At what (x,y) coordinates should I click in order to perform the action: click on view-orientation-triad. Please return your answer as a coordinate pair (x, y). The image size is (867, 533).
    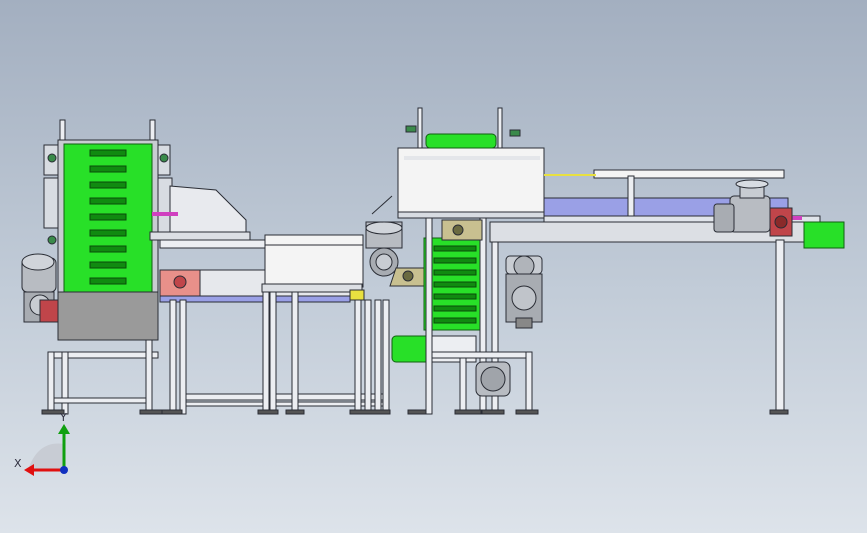
    Looking at the image, I should click on (47, 450).